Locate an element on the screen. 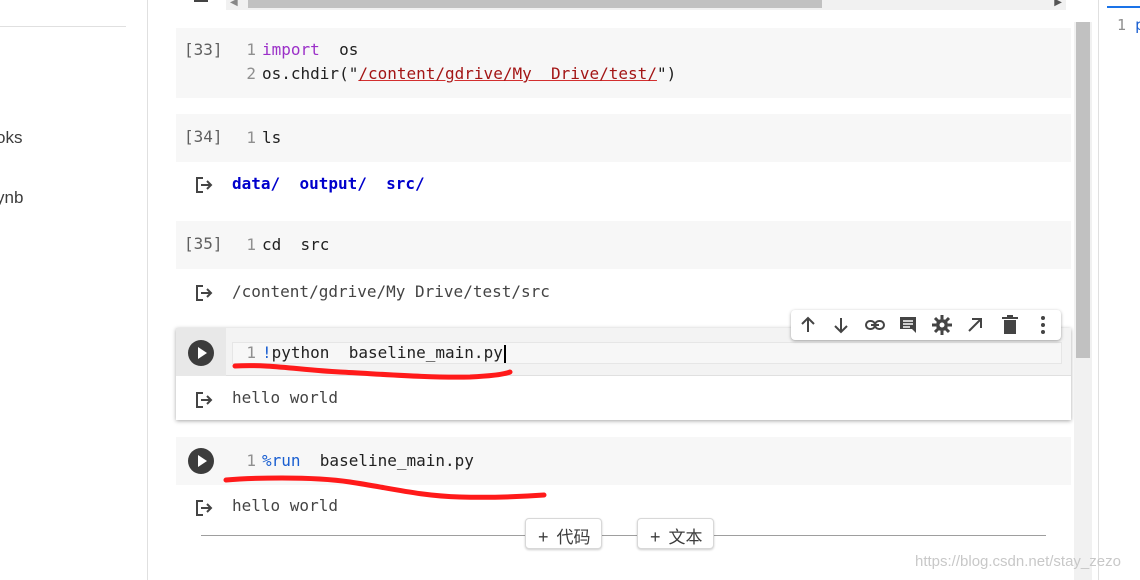  horizontal-scrollbar: ◀ ▶ is located at coordinates (646, 5).